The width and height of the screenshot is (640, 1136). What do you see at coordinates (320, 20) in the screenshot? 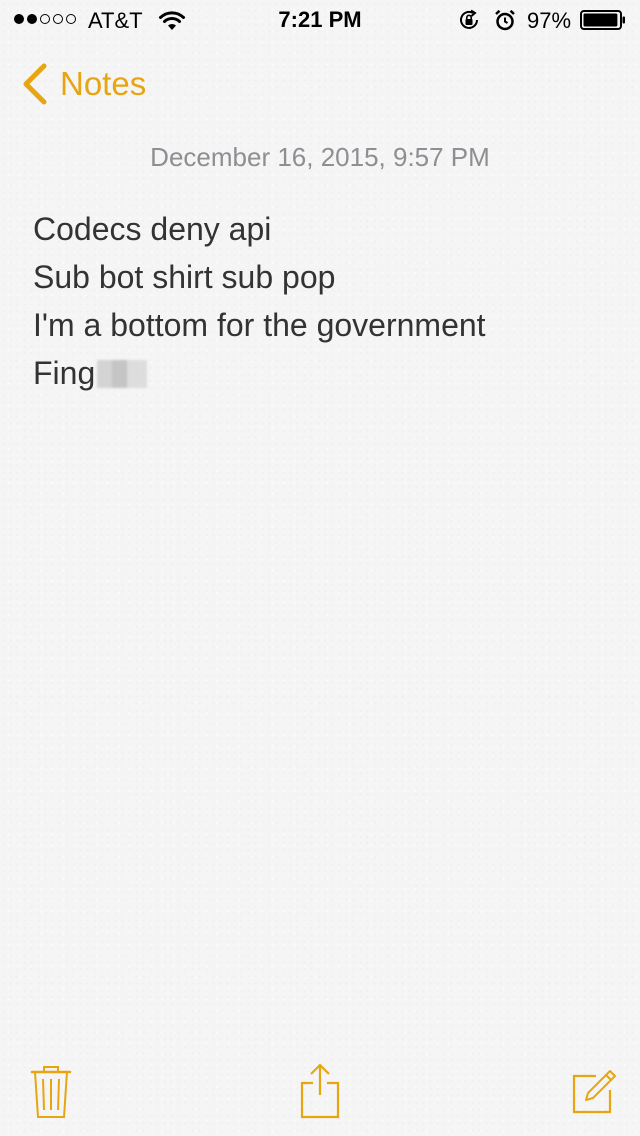
I see `status-bar: AT&T 7:21 PM 97%` at bounding box center [320, 20].